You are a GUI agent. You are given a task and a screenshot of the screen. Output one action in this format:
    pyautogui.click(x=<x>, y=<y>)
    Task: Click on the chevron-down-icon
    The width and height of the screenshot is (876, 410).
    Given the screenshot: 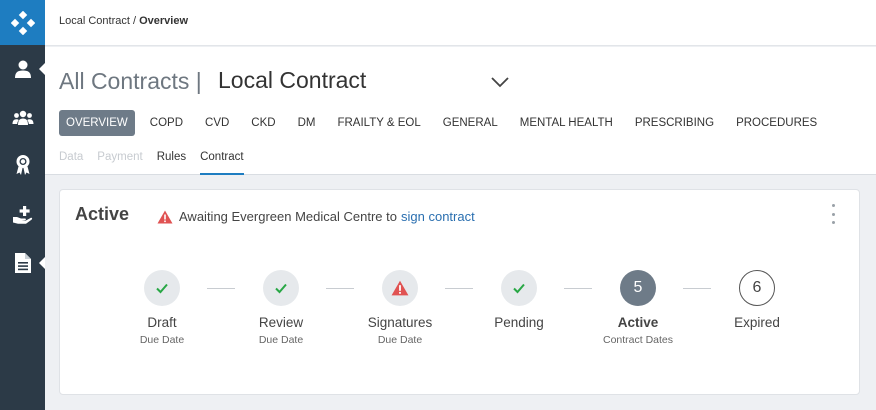 What is the action you would take?
    pyautogui.click(x=500, y=82)
    